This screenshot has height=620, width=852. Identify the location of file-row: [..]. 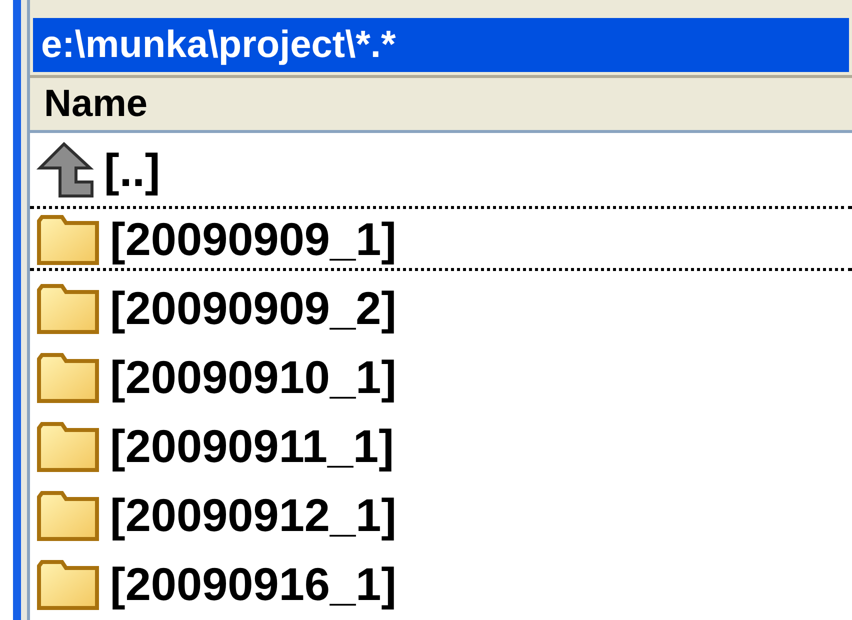
(441, 169).